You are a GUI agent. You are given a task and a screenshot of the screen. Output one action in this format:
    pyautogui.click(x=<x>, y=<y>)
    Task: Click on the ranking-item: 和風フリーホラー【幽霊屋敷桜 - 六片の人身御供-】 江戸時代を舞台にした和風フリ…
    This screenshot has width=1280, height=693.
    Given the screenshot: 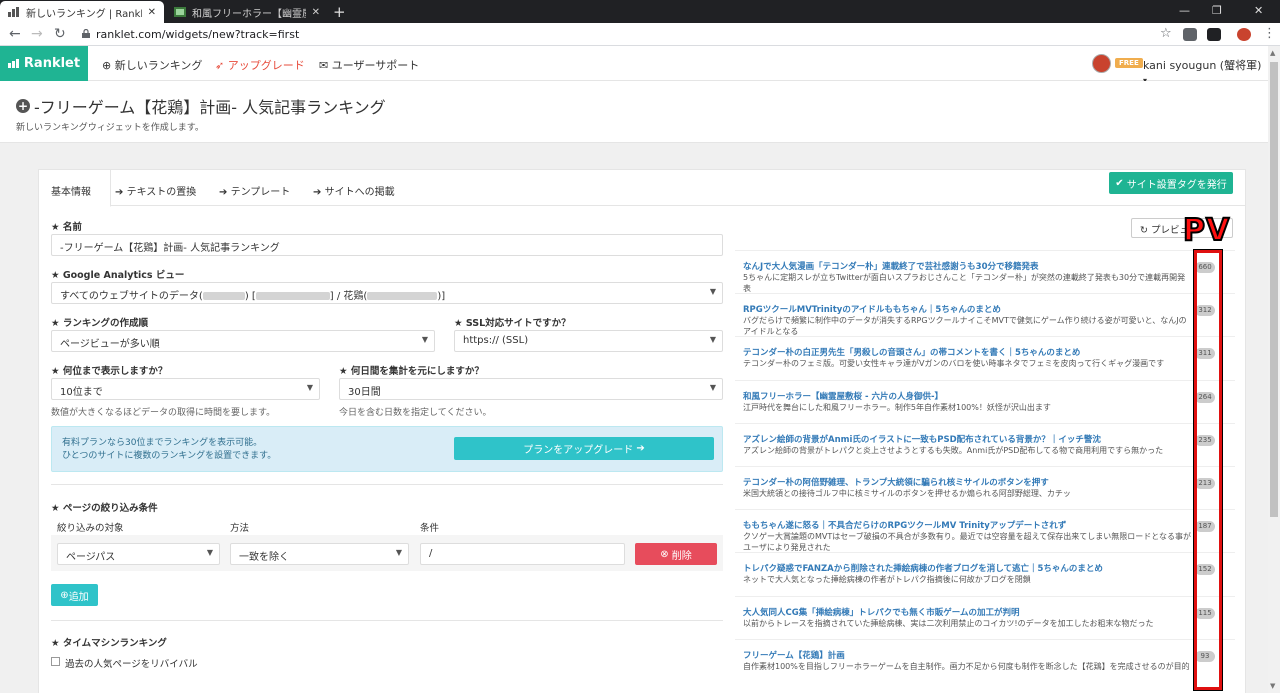 What is the action you would take?
    pyautogui.click(x=985, y=401)
    